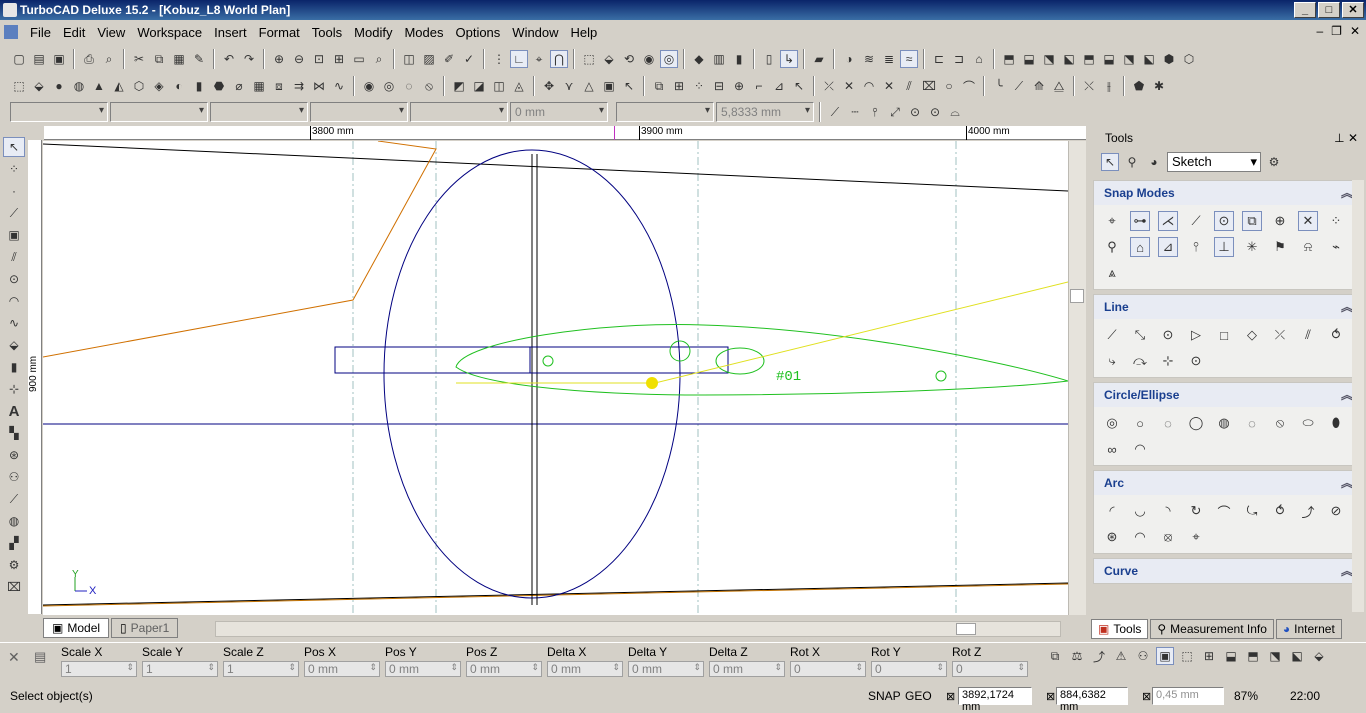  What do you see at coordinates (369, 86) in the screenshot?
I see `boolean-add-icon: ◉` at bounding box center [369, 86].